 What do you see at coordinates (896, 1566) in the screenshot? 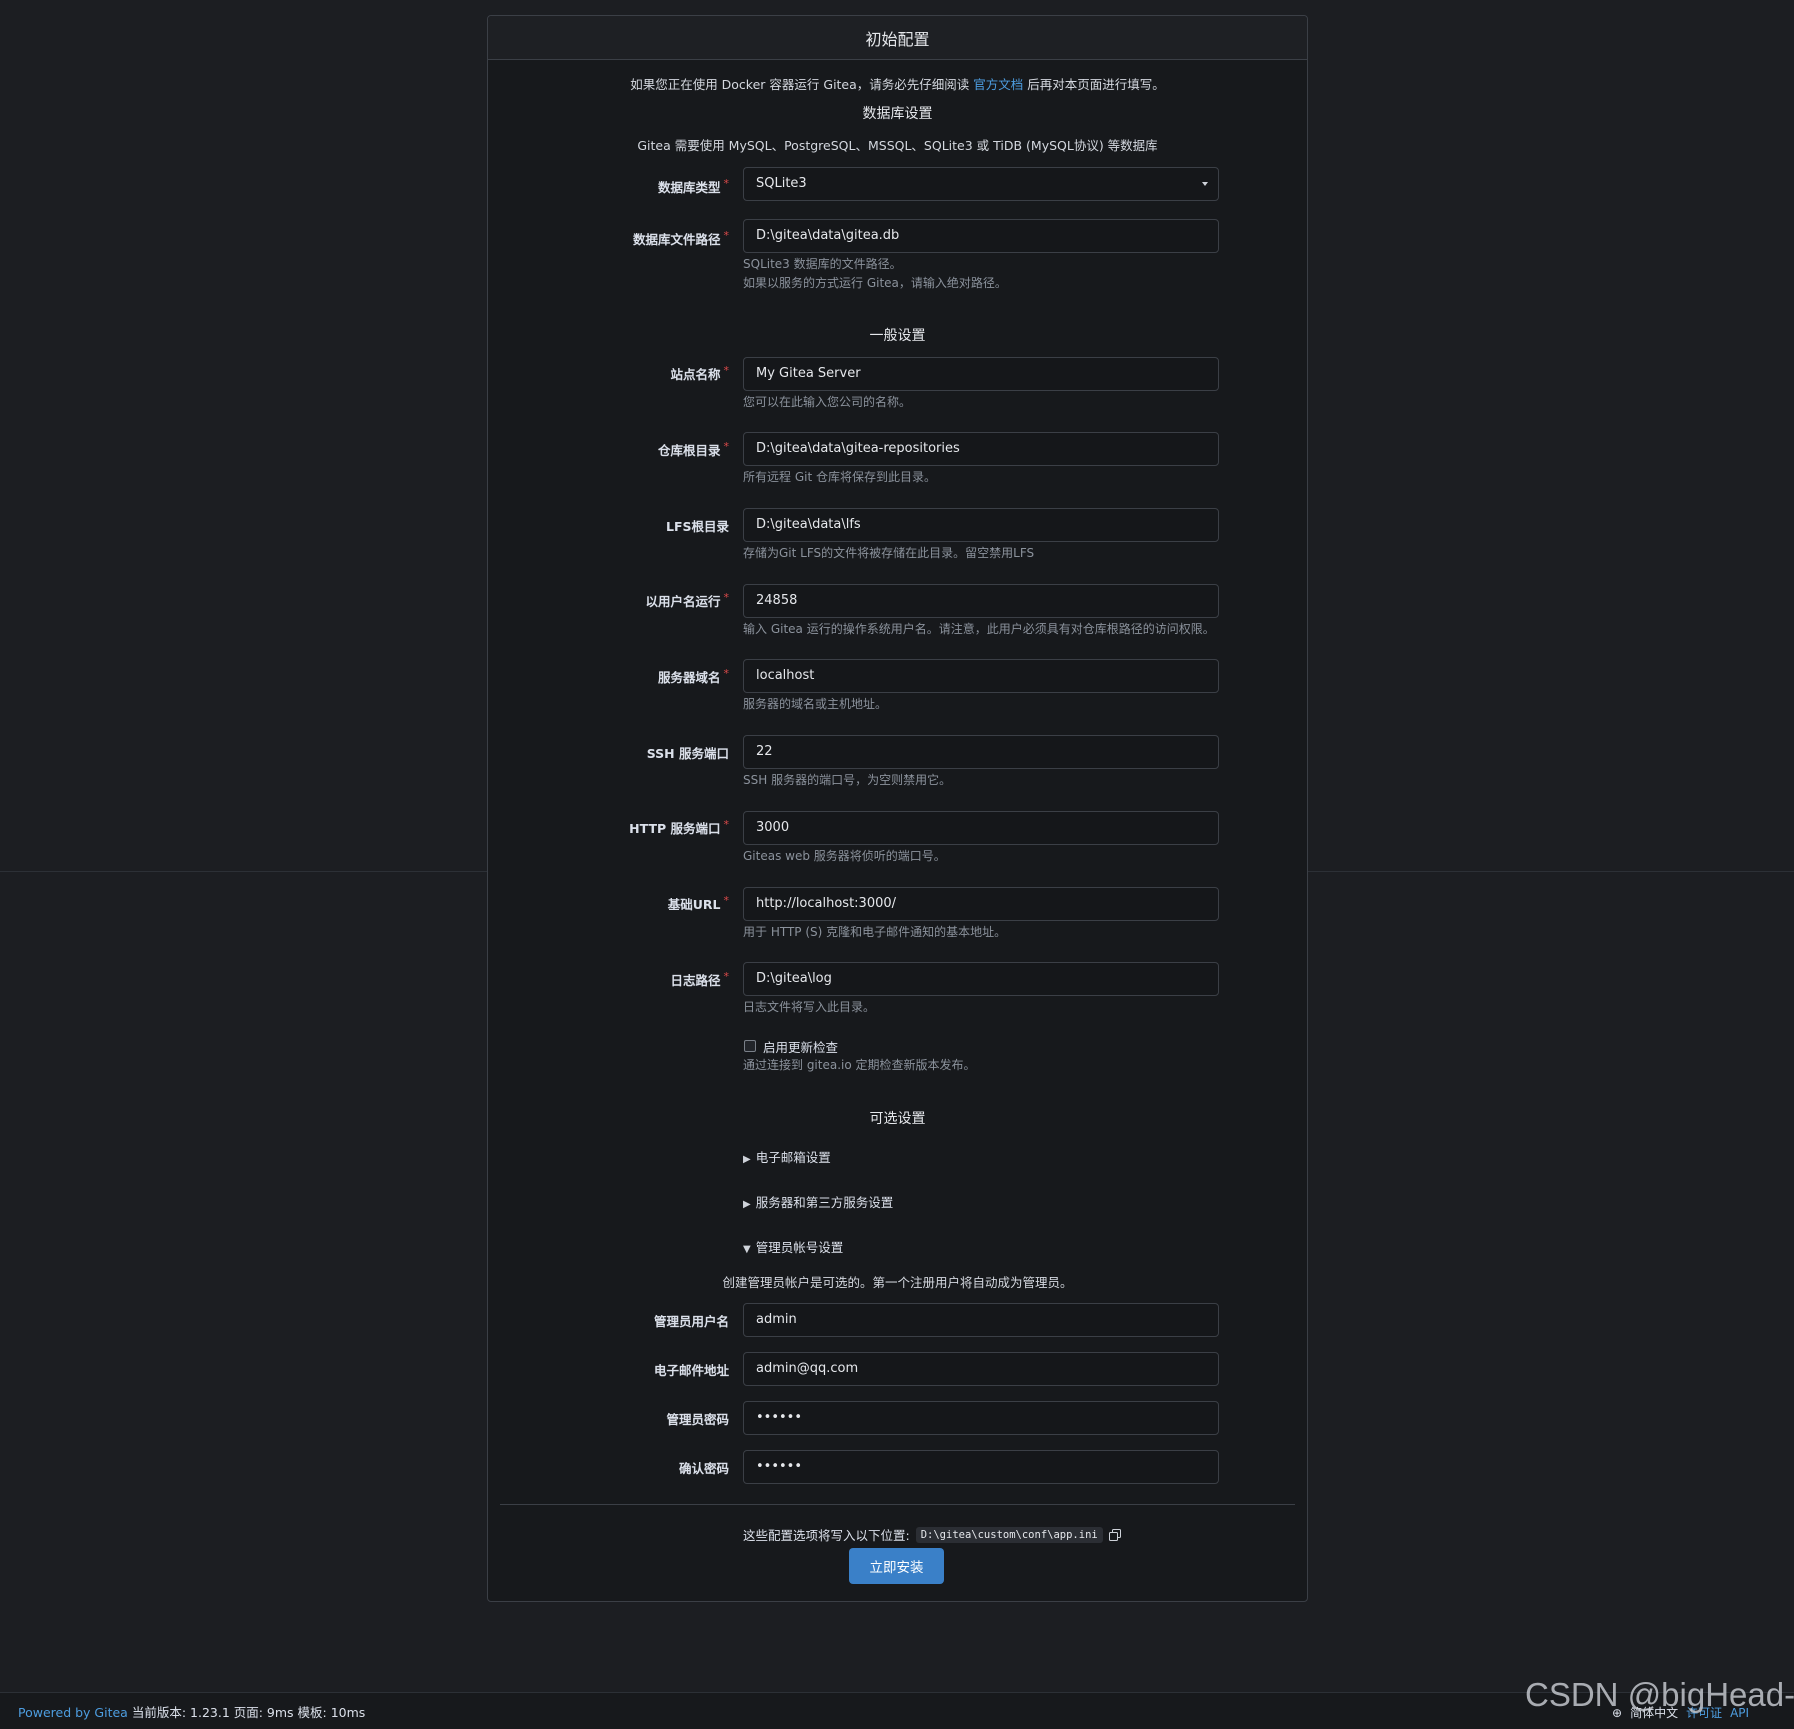
I see `install-button: 立即安装` at bounding box center [896, 1566].